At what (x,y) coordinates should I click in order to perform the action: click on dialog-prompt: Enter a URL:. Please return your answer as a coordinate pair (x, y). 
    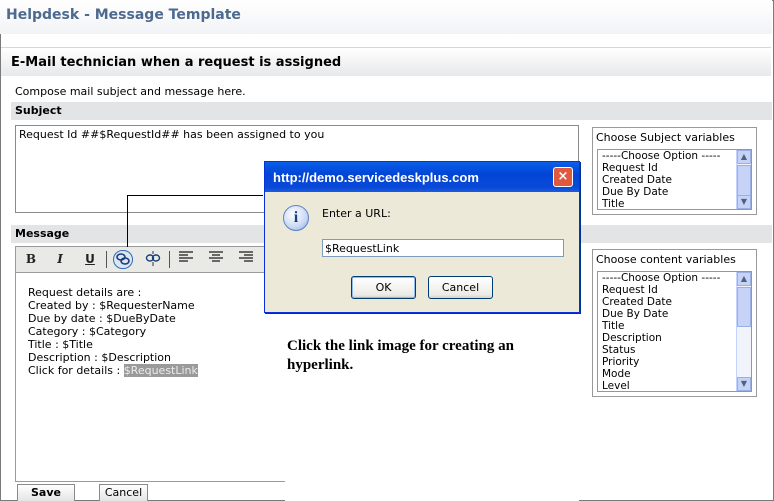
    Looking at the image, I should click on (356, 213).